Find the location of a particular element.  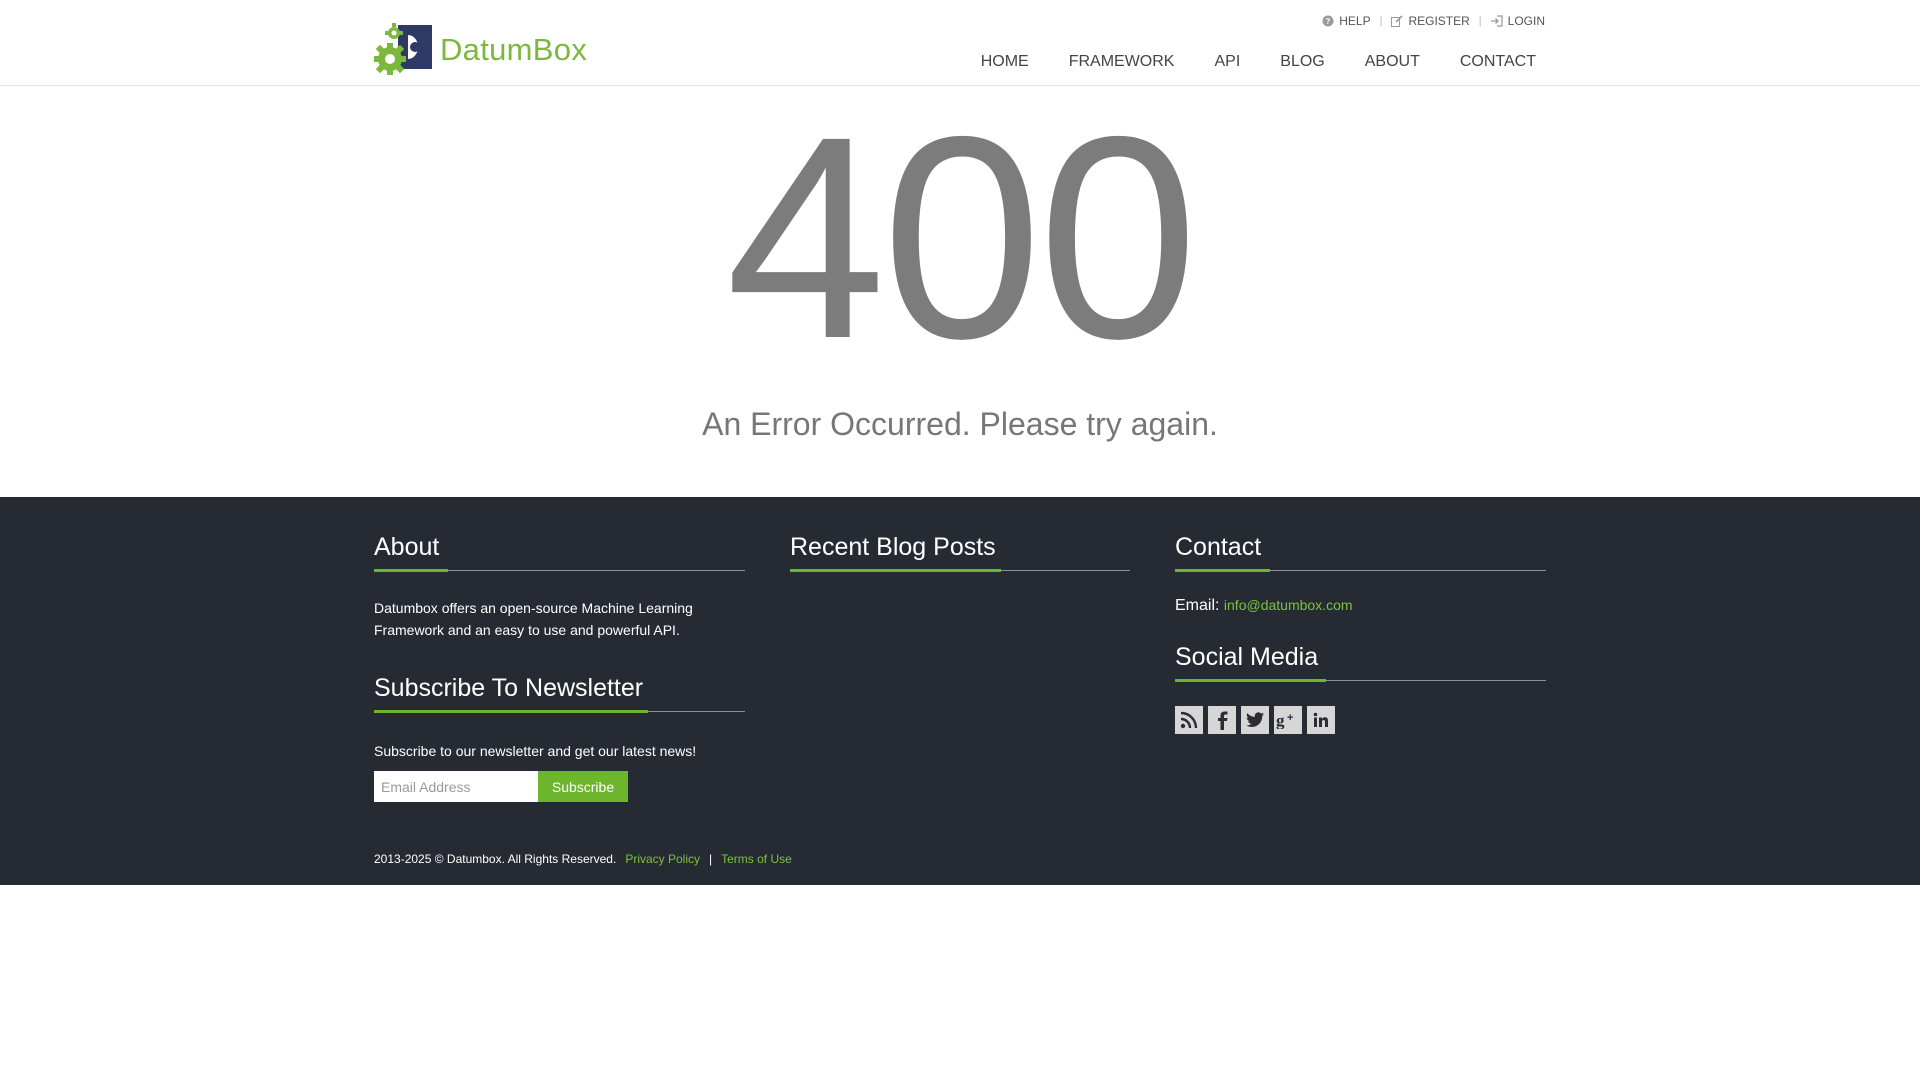

help-link-label: HELP is located at coordinates (1355, 21).